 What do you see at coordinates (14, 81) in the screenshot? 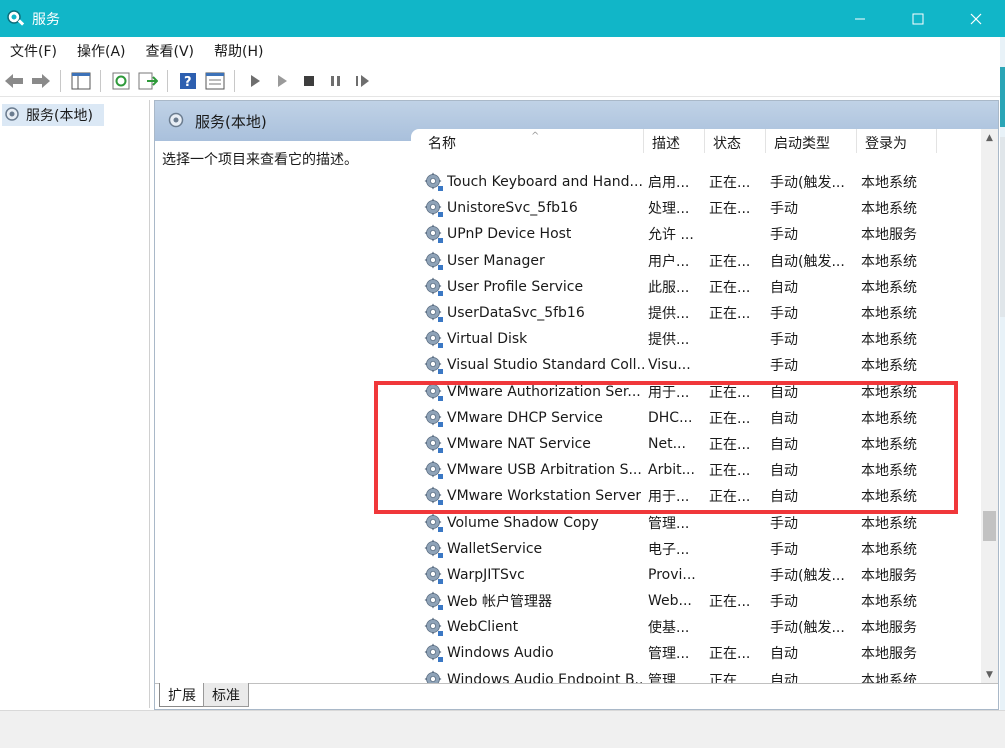
I see `back-button` at bounding box center [14, 81].